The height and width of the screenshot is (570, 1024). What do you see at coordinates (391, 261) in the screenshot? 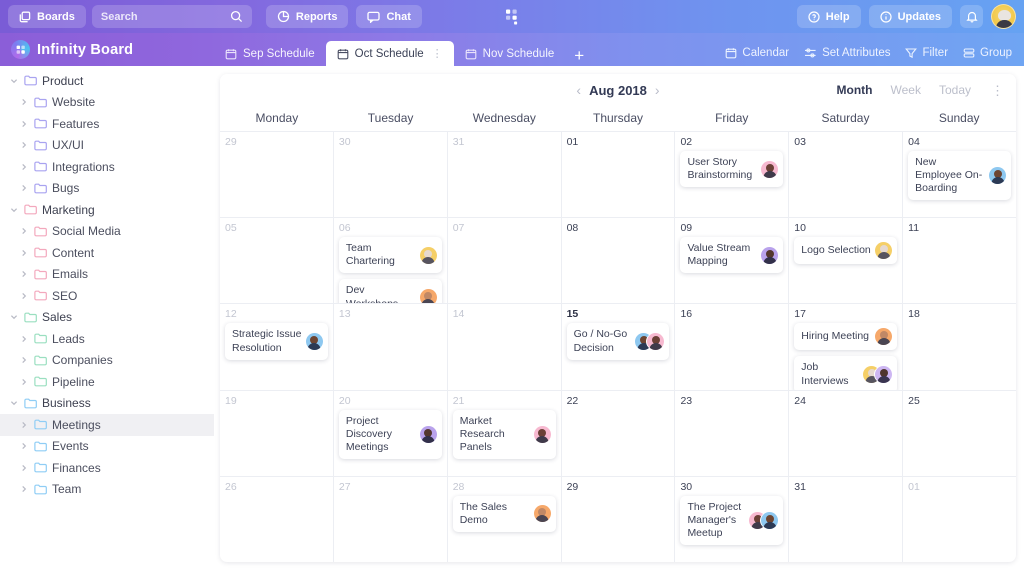
I see `calendar-day-cell: 06 Team Chartering Dev Workshops` at bounding box center [391, 261].